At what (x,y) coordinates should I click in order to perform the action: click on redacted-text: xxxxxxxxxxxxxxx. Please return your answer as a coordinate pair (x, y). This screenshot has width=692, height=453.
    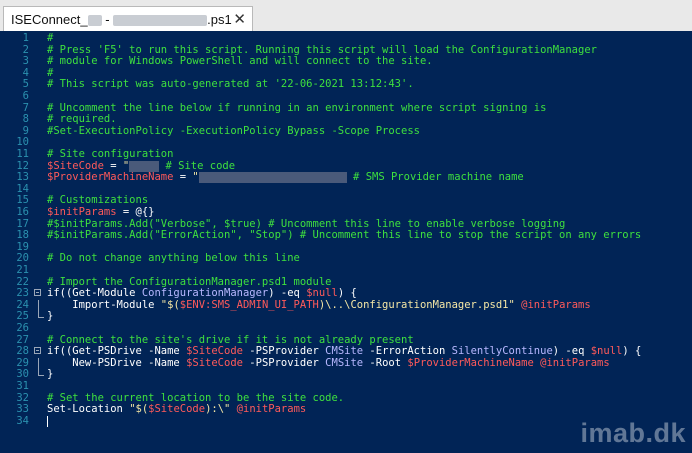
    Looking at the image, I should click on (272, 178).